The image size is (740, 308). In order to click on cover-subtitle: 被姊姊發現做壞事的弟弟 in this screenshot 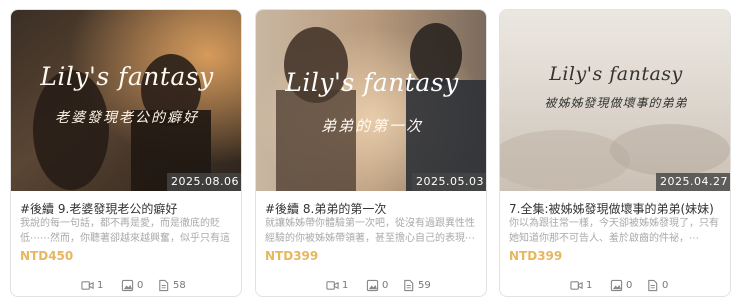, I will do `click(616, 103)`.